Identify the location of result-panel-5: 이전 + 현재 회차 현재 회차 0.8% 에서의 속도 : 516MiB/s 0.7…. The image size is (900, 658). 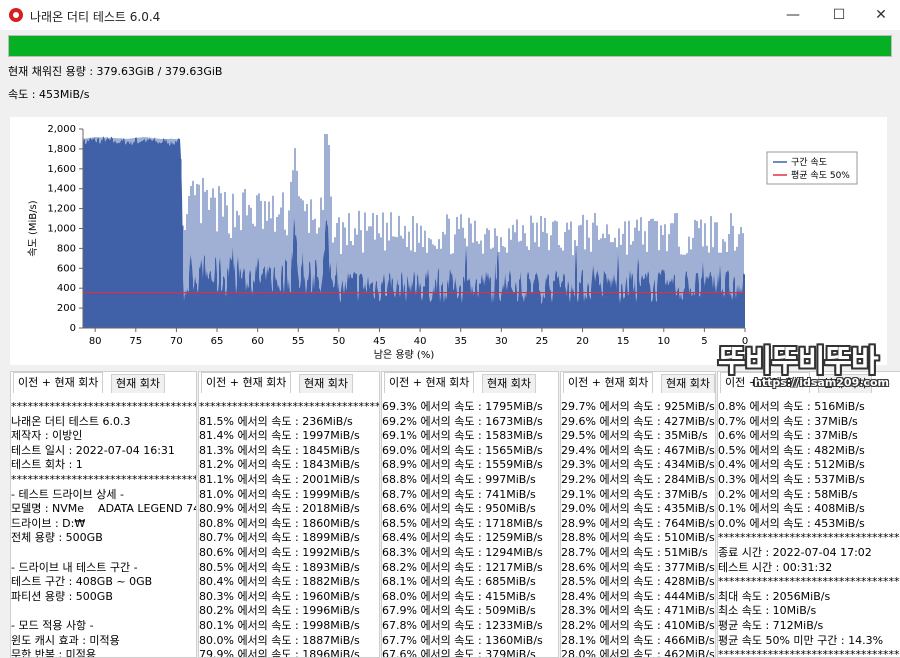
(808, 514).